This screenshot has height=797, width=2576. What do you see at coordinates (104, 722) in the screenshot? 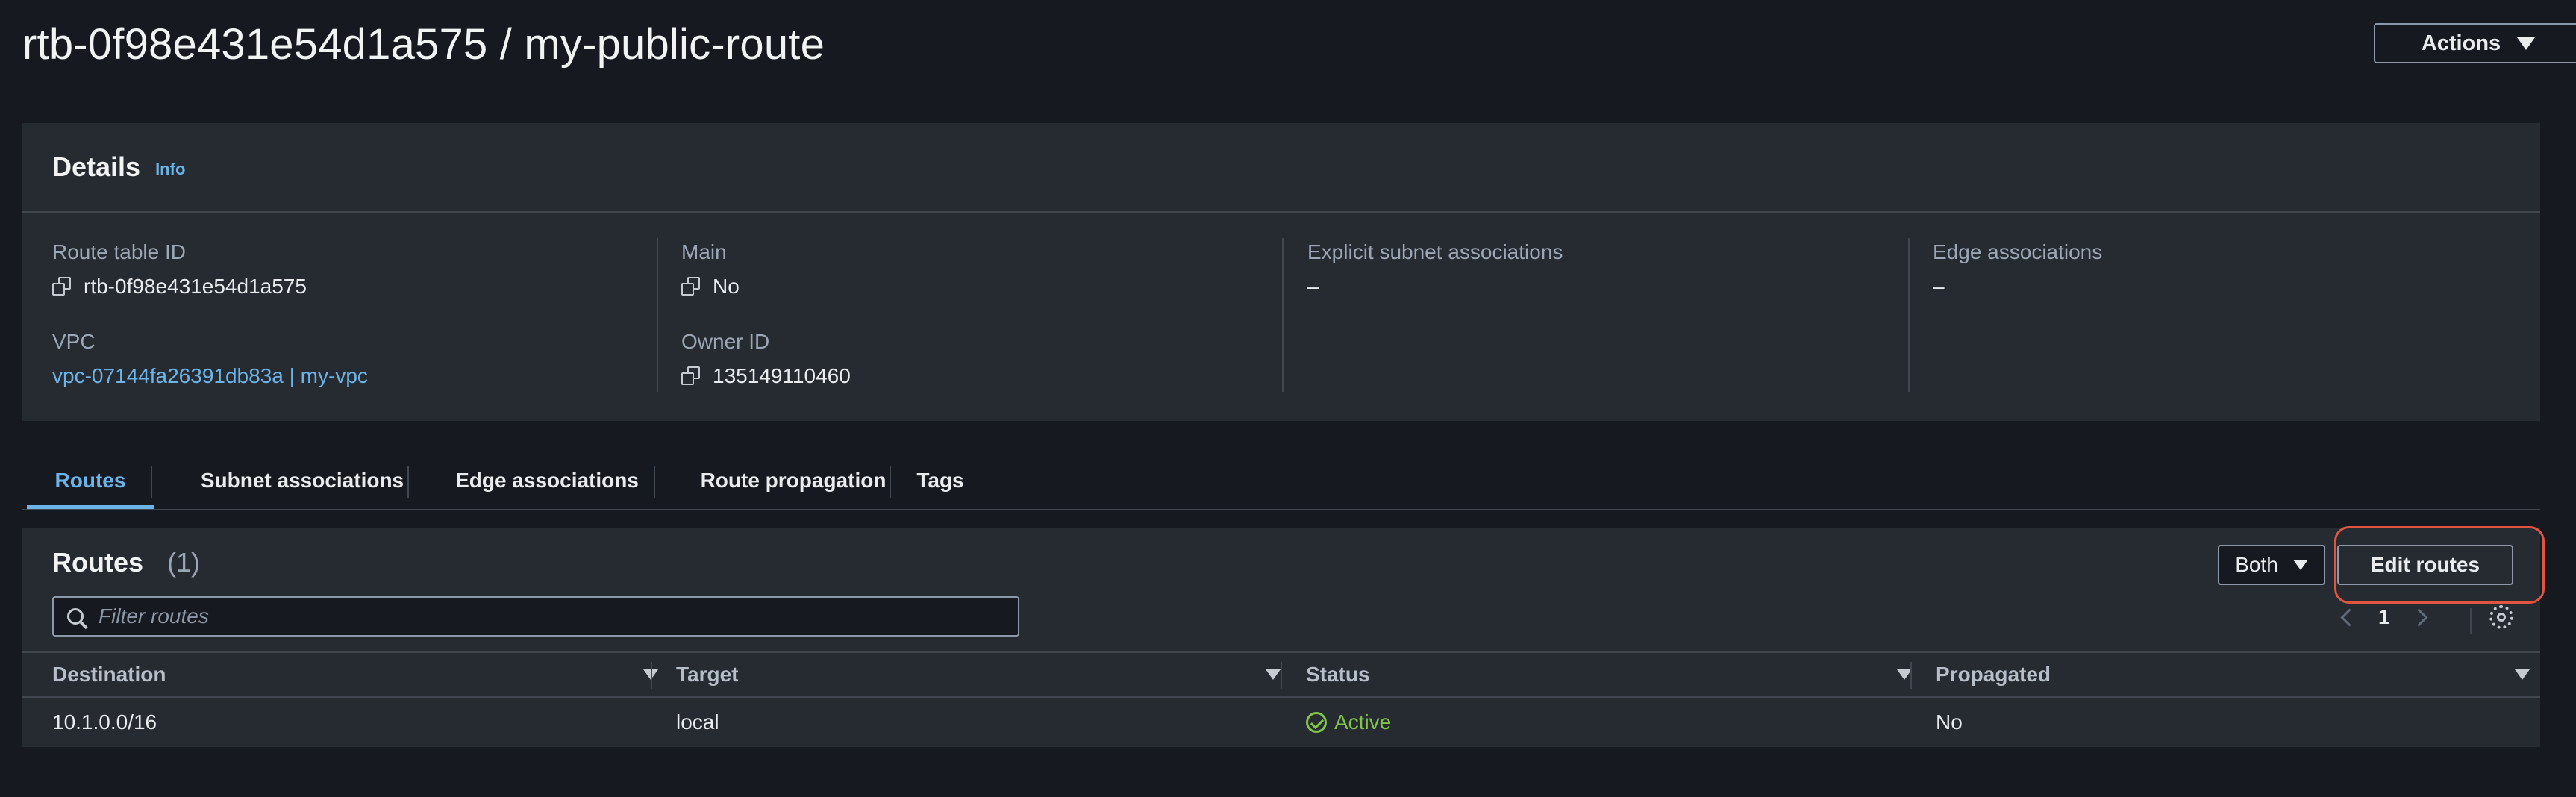
I see `cell-destination: 10.1.0.0/16` at bounding box center [104, 722].